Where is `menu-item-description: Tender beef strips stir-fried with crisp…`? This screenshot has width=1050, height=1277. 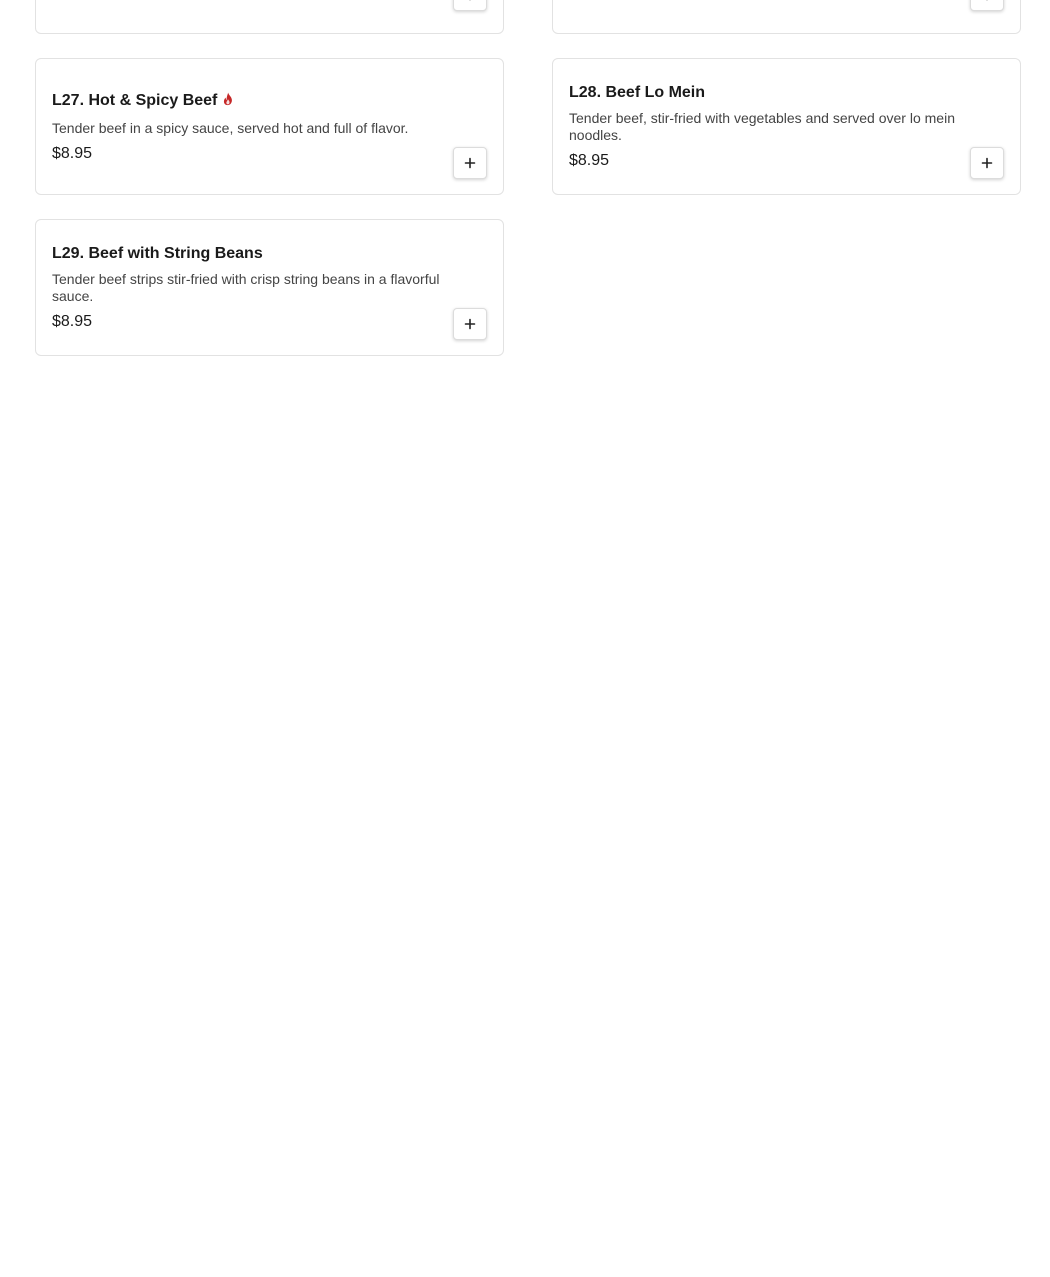 menu-item-description: Tender beef strips stir-fried with crisp… is located at coordinates (246, 287).